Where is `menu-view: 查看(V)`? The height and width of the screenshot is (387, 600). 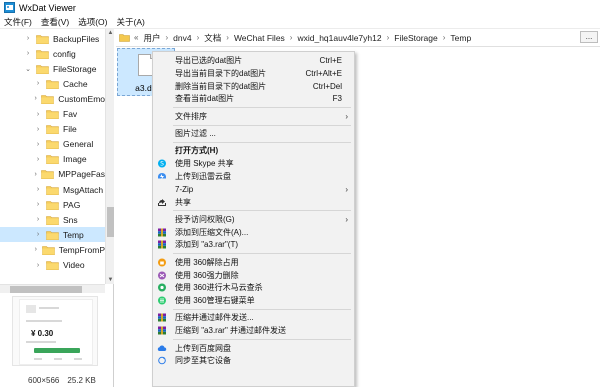
menu-view: 查看(V) is located at coordinates (55, 22).